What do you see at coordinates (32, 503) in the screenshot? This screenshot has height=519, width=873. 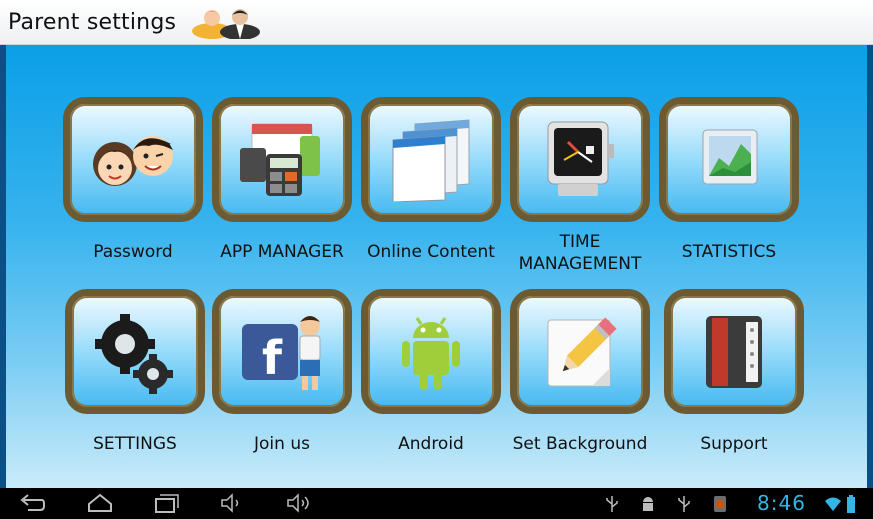 I see `back-icon` at bounding box center [32, 503].